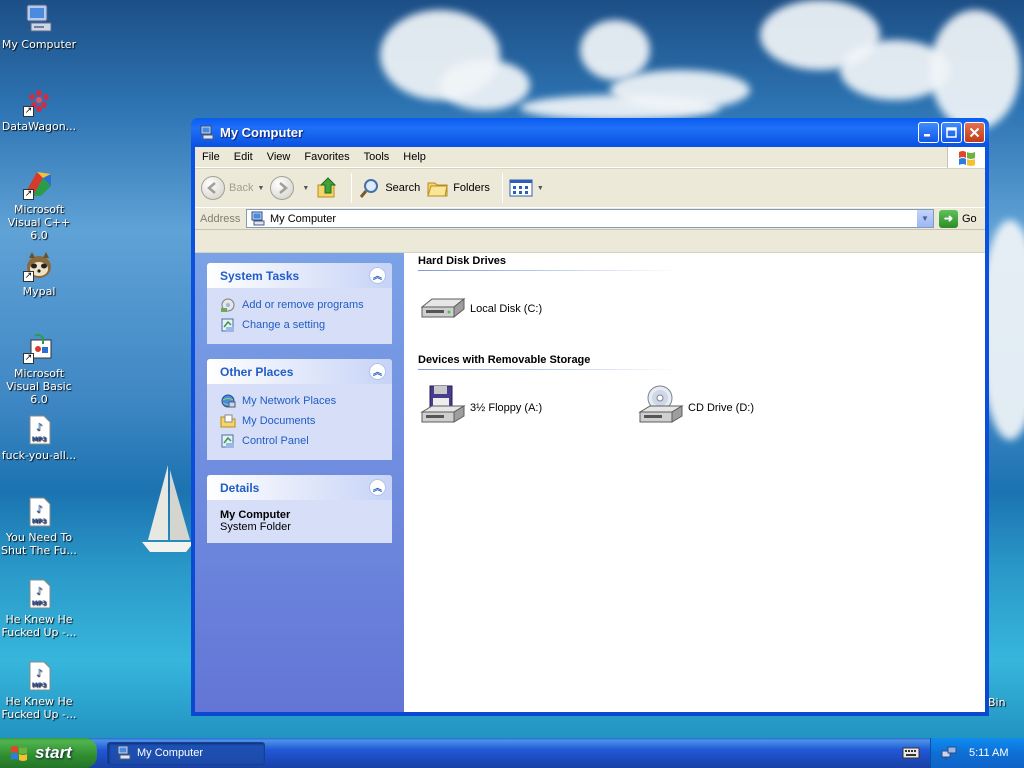 This screenshot has width=1024, height=768. I want to click on go-button: ➜ Go, so click(958, 218).